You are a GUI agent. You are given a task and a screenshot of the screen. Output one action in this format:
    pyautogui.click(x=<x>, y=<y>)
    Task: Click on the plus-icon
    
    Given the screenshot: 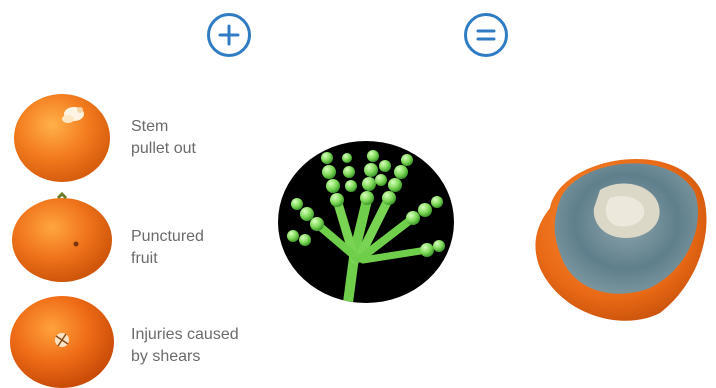 What is the action you would take?
    pyautogui.click(x=229, y=35)
    